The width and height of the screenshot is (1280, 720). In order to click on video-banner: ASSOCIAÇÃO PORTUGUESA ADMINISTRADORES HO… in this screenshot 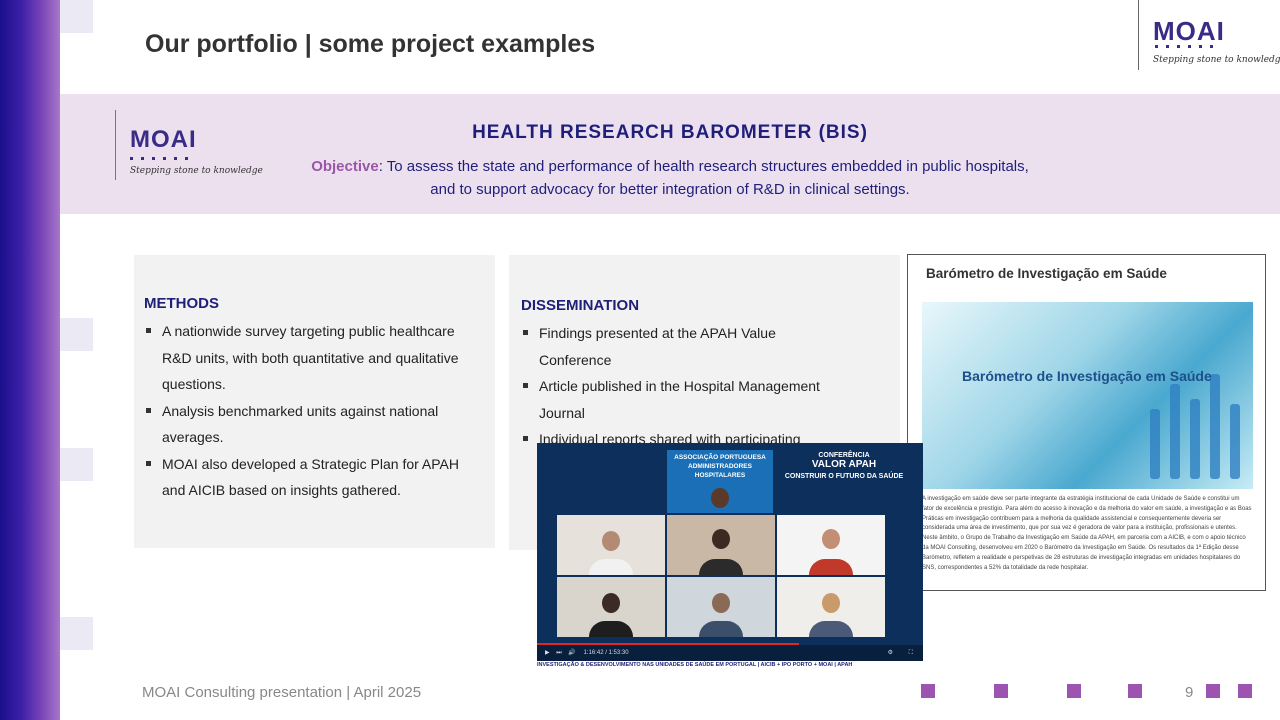, I will do `click(720, 468)`.